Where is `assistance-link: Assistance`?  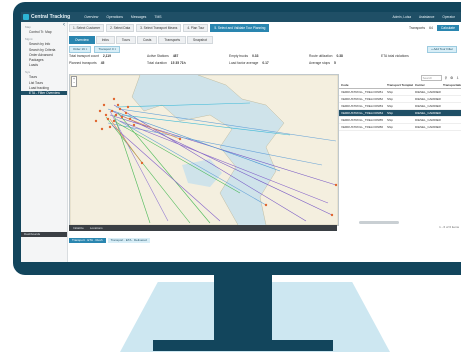
assistance-link: Assistance is located at coordinates (426, 17).